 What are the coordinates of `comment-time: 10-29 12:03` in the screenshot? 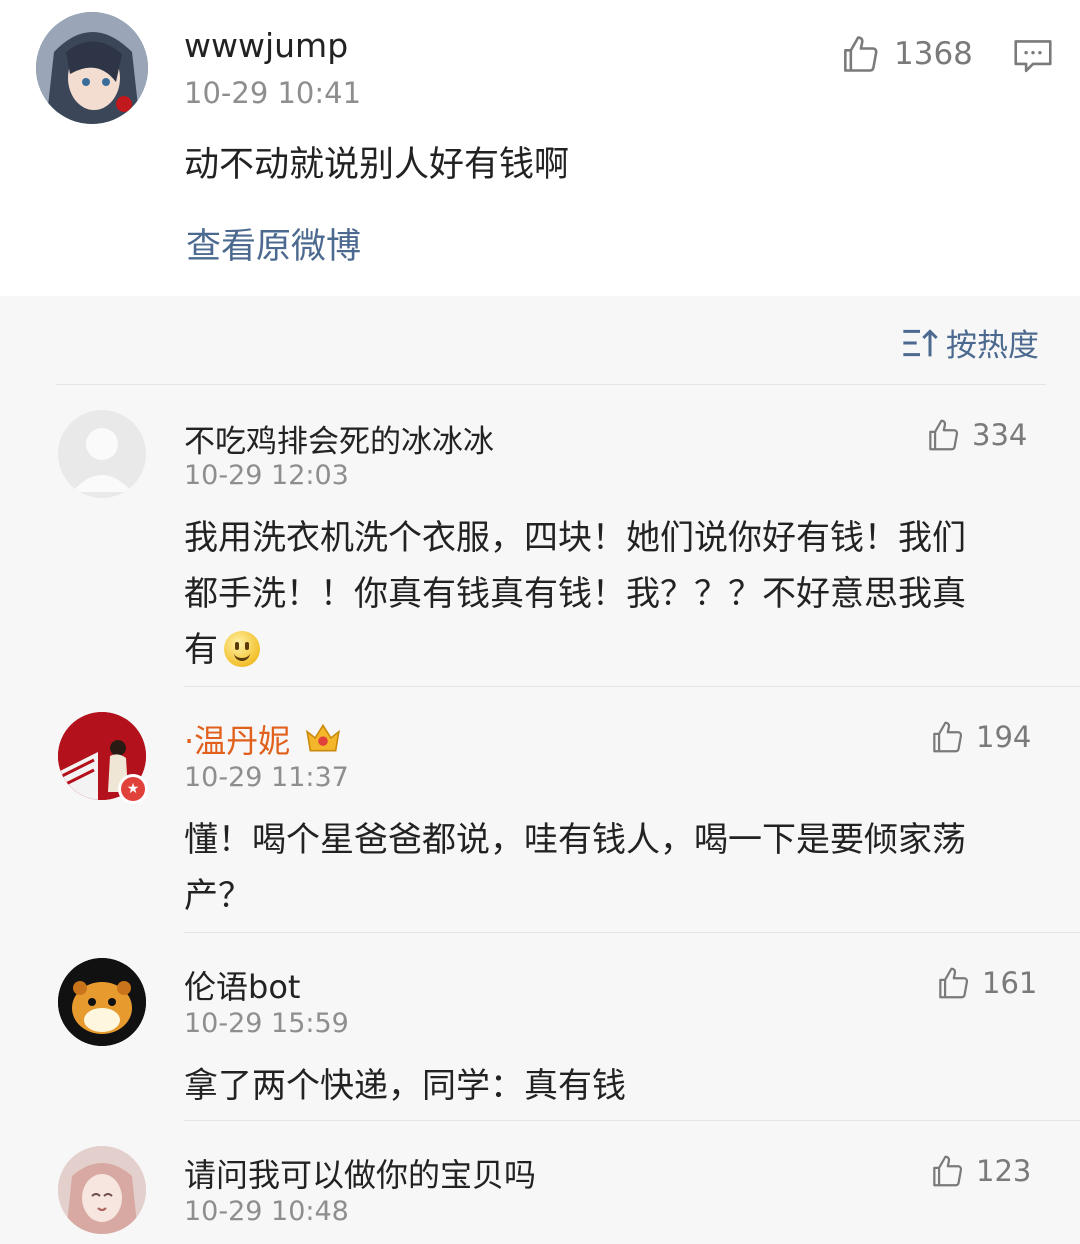 It's located at (266, 475).